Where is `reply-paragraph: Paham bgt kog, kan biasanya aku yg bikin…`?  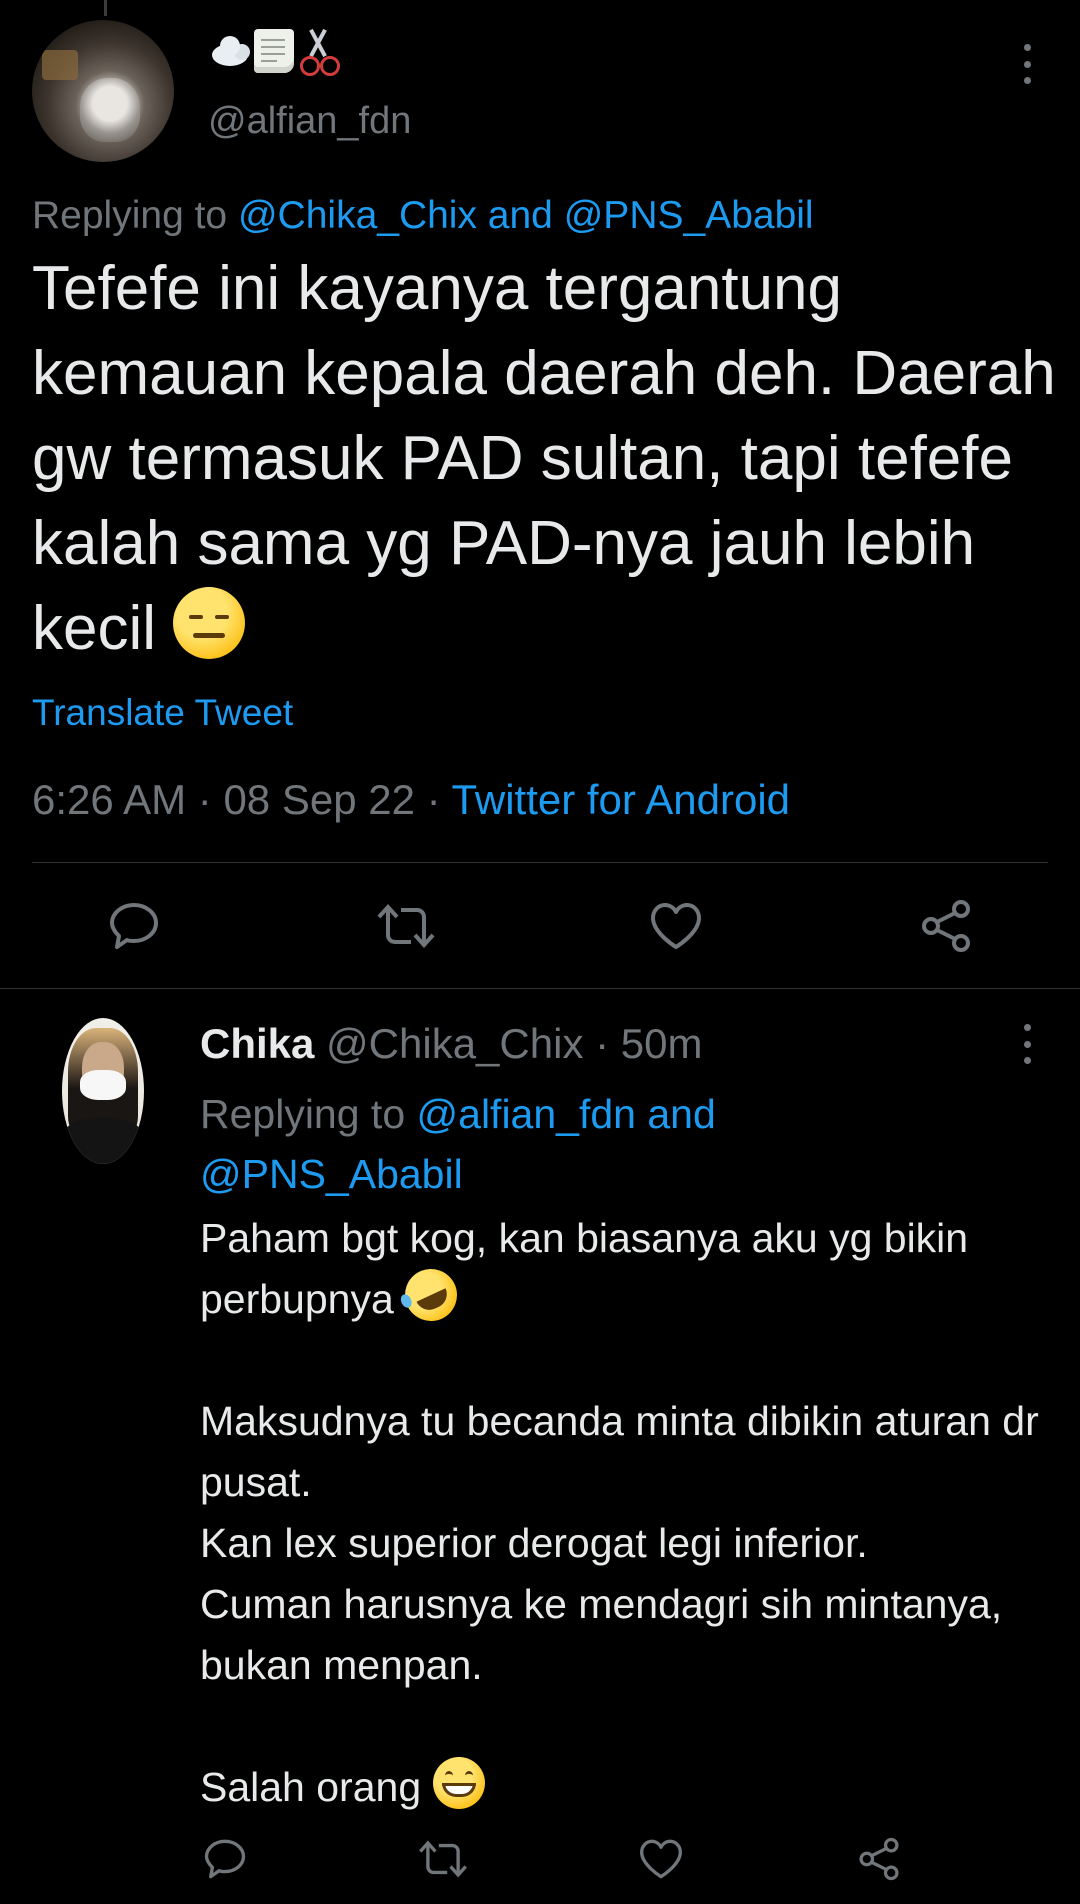 reply-paragraph: Paham bgt kog, kan biasanya aku yg bikin… is located at coordinates (630, 1269).